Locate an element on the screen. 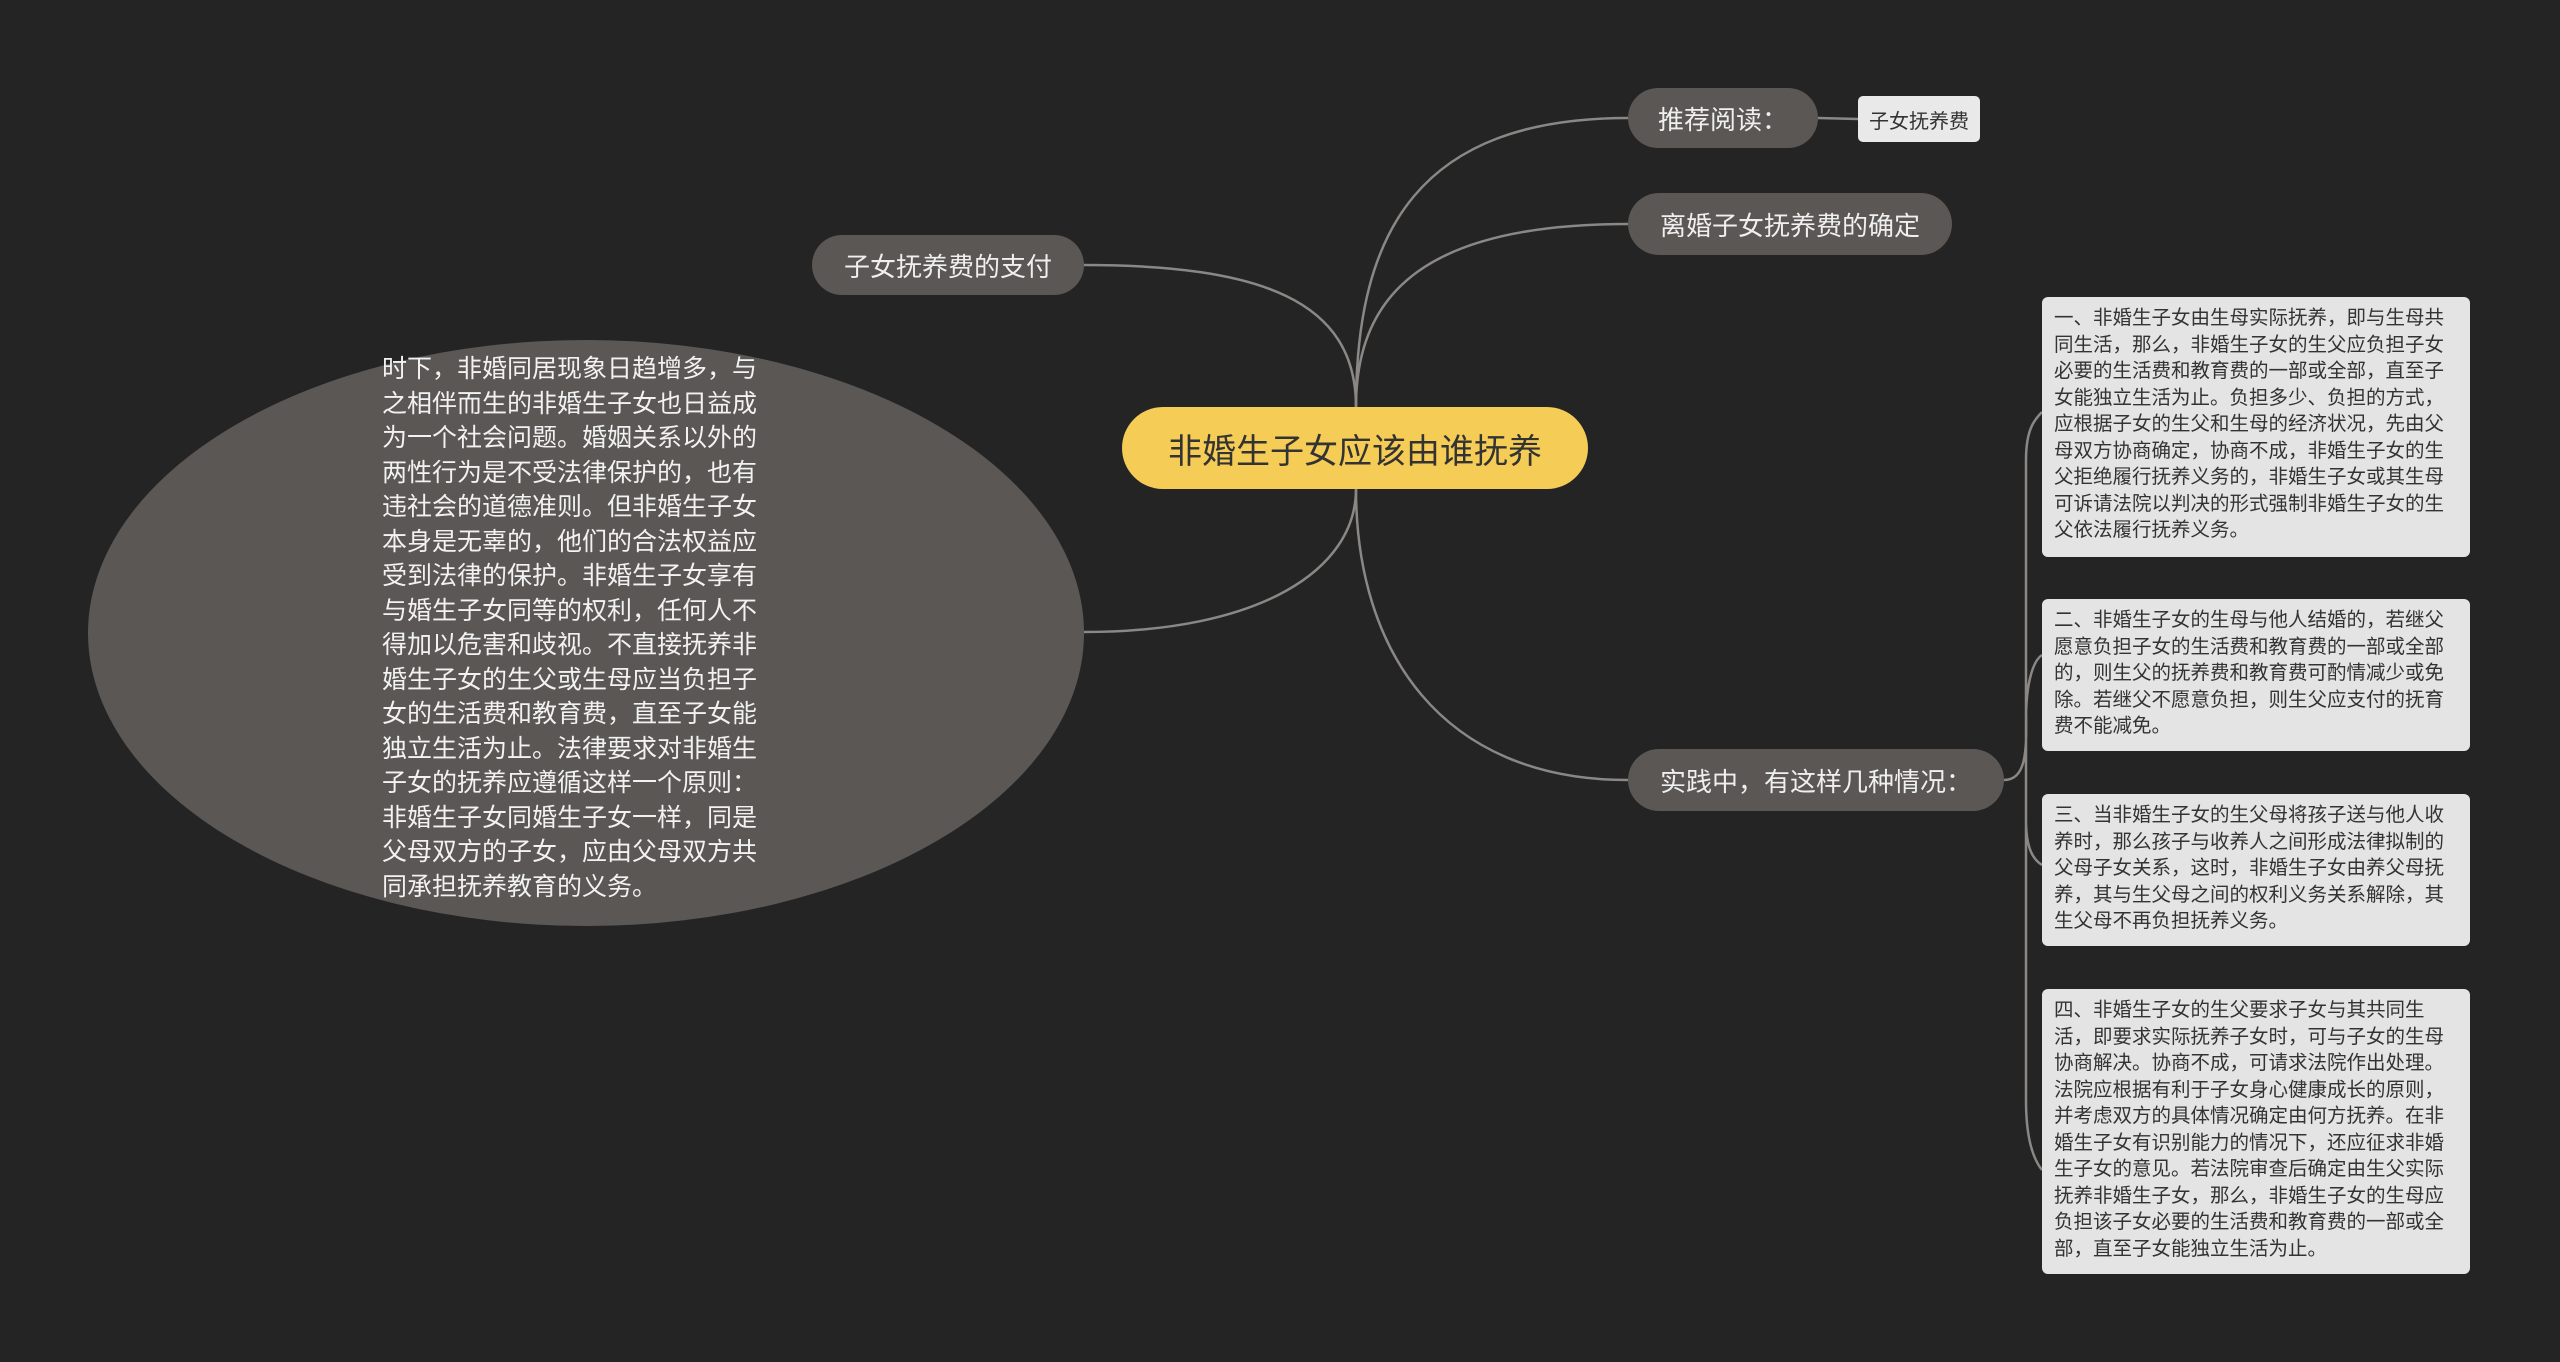  topic-practice-situations: 实践中，有这样几种情况： is located at coordinates (1816, 780).